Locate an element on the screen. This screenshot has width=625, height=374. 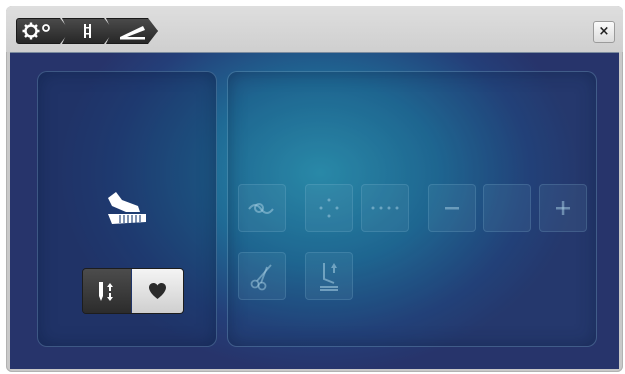
plus-button is located at coordinates (563, 208).